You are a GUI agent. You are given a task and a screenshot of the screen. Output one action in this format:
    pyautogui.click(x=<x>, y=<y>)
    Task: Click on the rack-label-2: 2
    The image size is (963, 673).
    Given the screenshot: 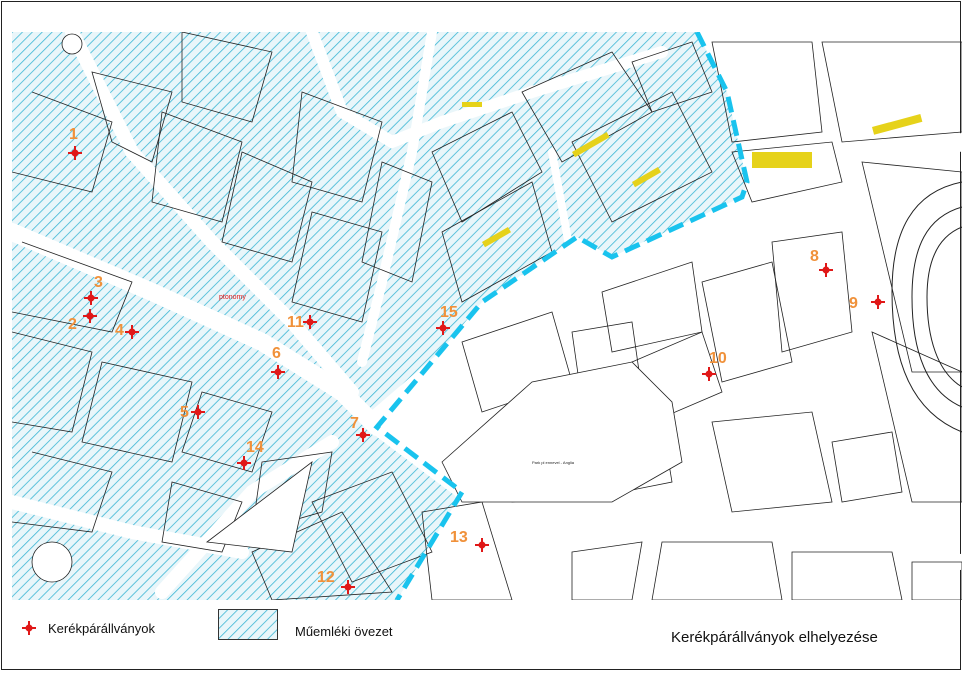 What is the action you would take?
    pyautogui.click(x=72, y=324)
    